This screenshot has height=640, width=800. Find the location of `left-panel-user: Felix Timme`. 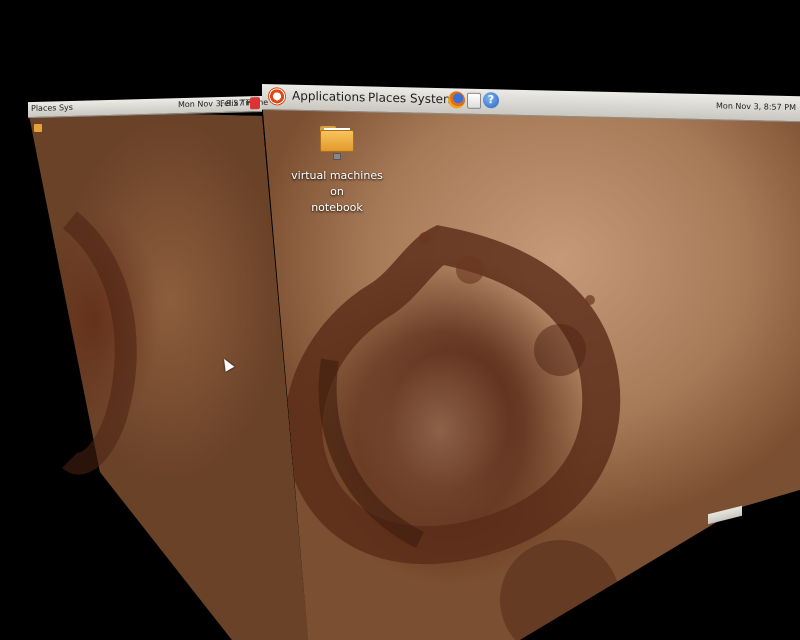

left-panel-user: Felix Timme is located at coordinates (244, 103).